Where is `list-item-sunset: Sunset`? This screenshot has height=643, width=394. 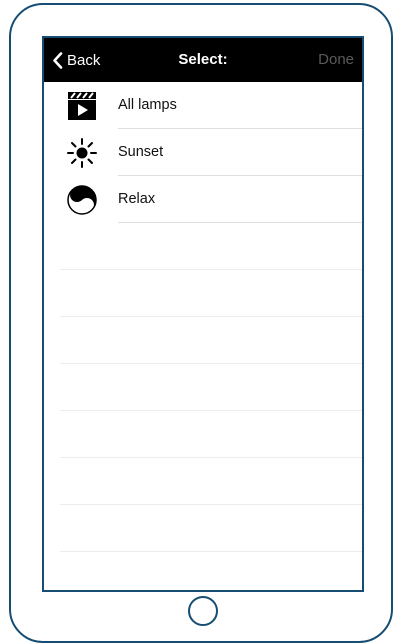 list-item-sunset: Sunset is located at coordinates (203, 152).